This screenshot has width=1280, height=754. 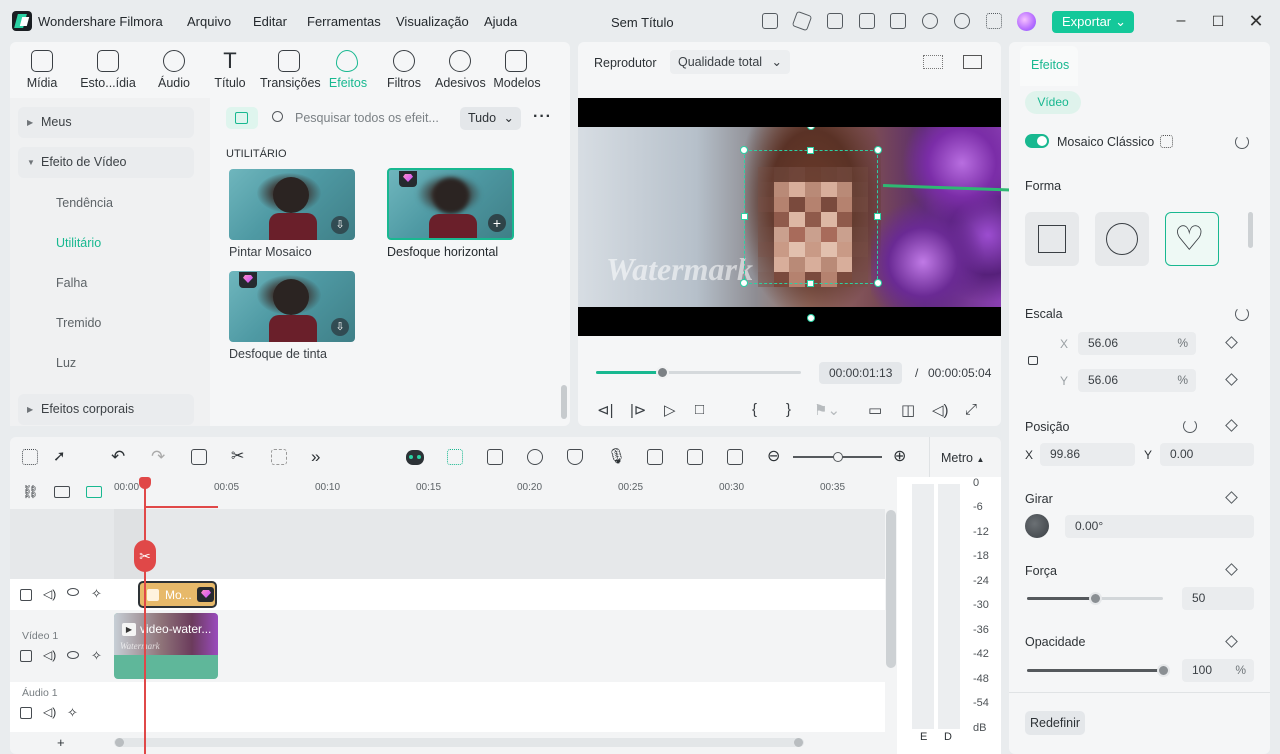 What do you see at coordinates (1192, 239) in the screenshot?
I see `shape-heart-button: ♡` at bounding box center [1192, 239].